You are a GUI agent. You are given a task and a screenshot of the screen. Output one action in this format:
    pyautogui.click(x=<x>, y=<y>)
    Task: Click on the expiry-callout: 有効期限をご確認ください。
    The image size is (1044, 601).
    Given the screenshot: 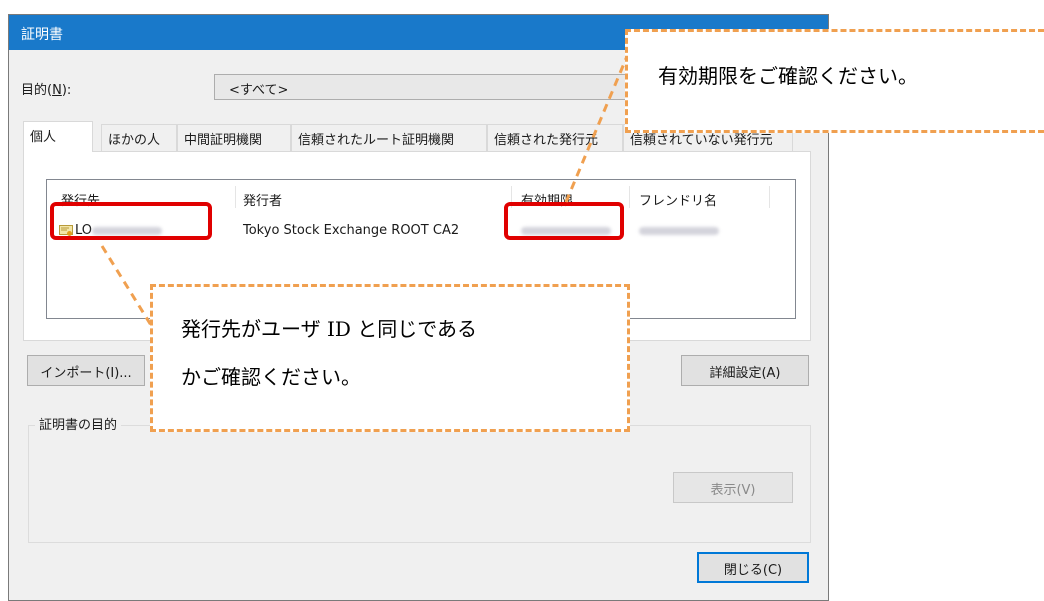 What is the action you would take?
    pyautogui.click(x=834, y=81)
    